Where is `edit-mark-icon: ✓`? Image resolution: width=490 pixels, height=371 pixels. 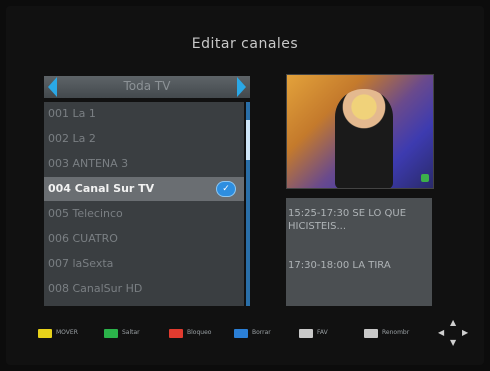
edit-mark-icon: ✓ is located at coordinates (226, 189).